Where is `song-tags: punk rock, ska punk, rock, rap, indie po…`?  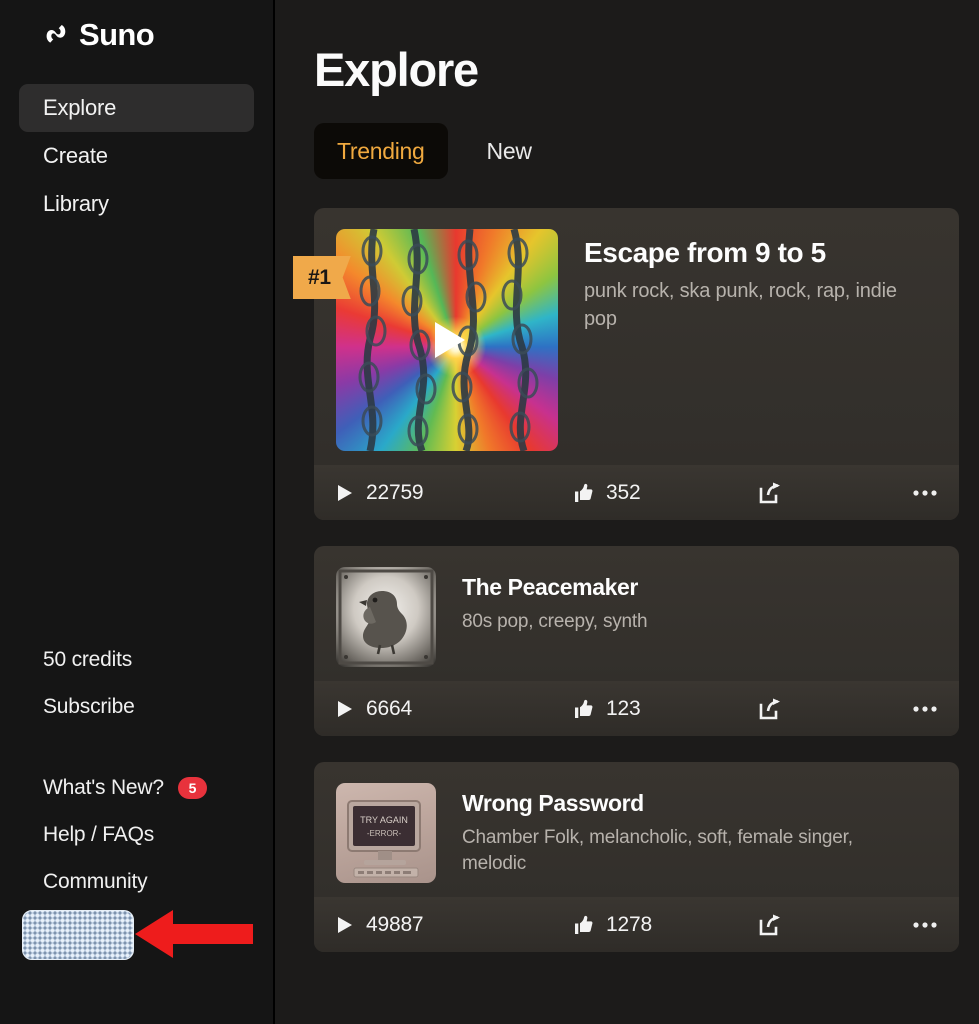
song-tags: punk rock, ska punk, rock, rap, indie po… is located at coordinates (740, 305).